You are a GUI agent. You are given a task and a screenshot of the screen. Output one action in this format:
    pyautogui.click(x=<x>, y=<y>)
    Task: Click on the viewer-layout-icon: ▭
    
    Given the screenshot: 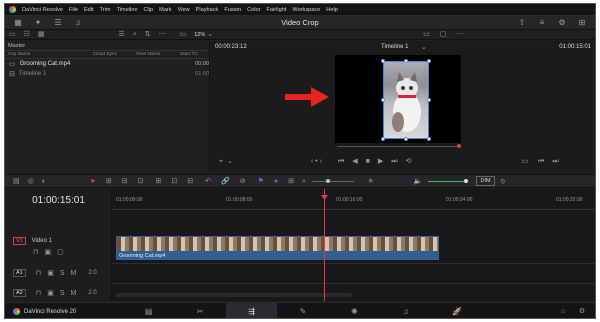 What is the action you would take?
    pyautogui.click(x=183, y=34)
    